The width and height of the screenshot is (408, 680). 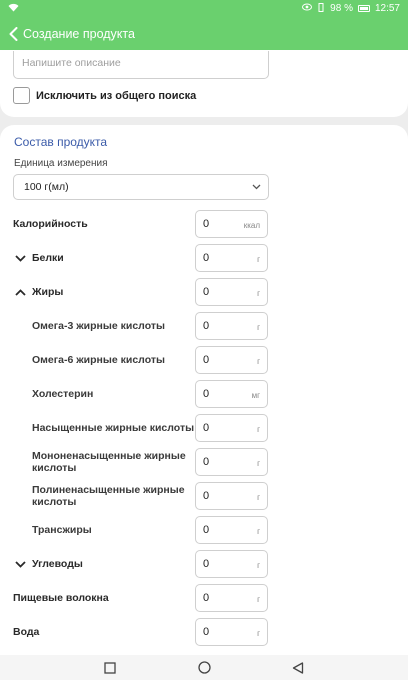 I want to click on description-input: Напишите описание, so click(x=141, y=65).